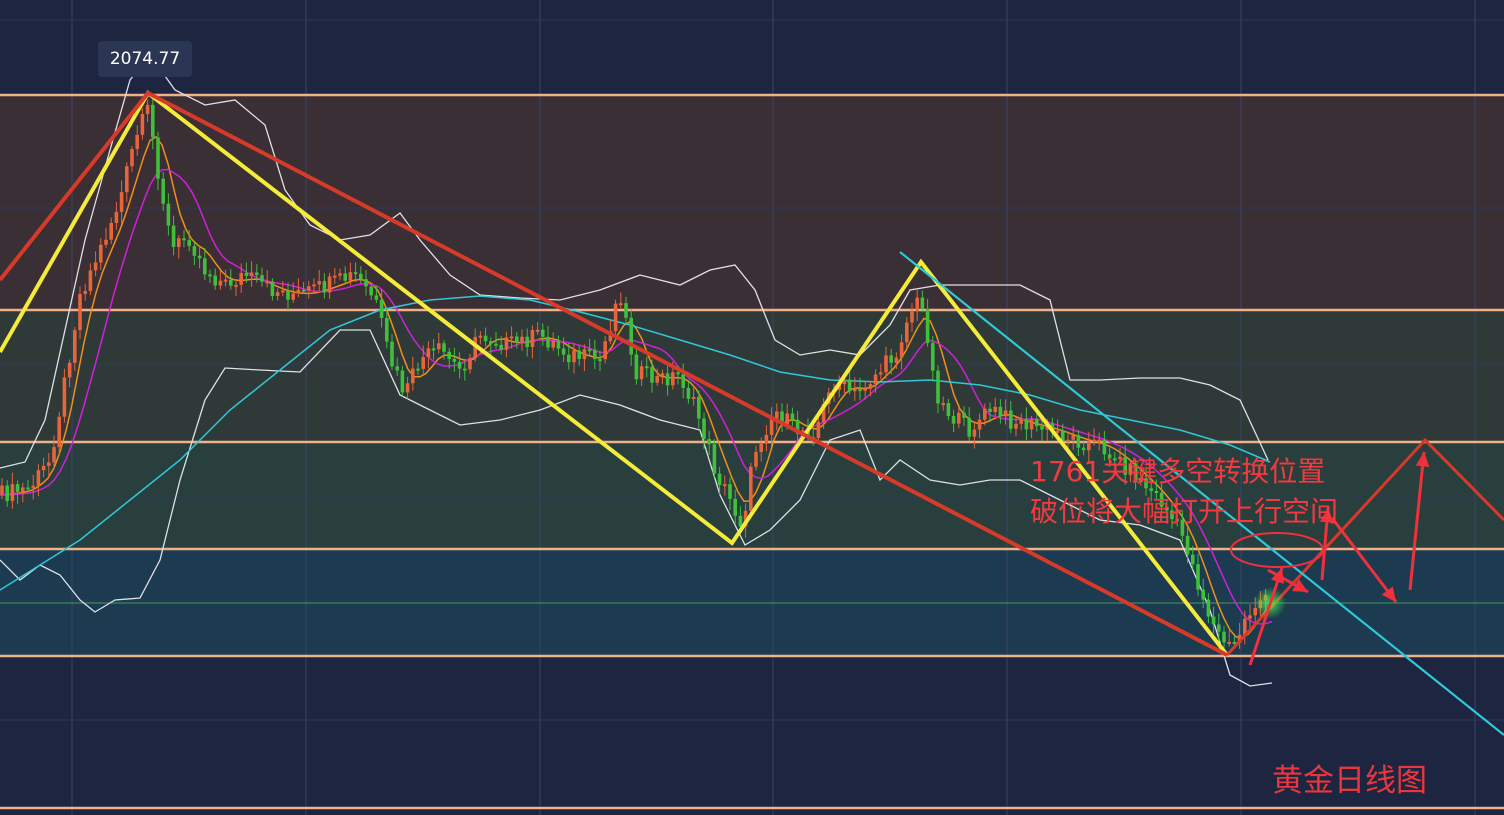 This screenshot has width=1504, height=815. Describe the element at coordinates (1349, 781) in the screenshot. I see `chart-title: 黄金日线图` at that location.